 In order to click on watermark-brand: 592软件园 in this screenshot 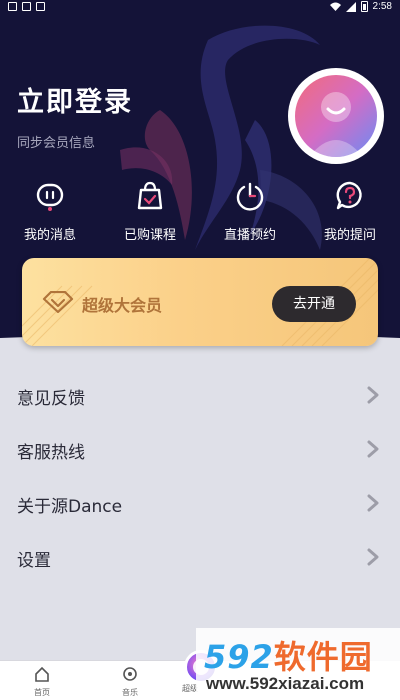, I will do `click(288, 655)`.